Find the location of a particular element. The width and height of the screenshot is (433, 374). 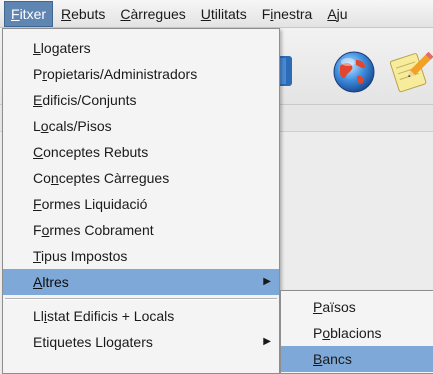

menu-item-formes-cobrament: Formes Cobrament is located at coordinates (141, 230).